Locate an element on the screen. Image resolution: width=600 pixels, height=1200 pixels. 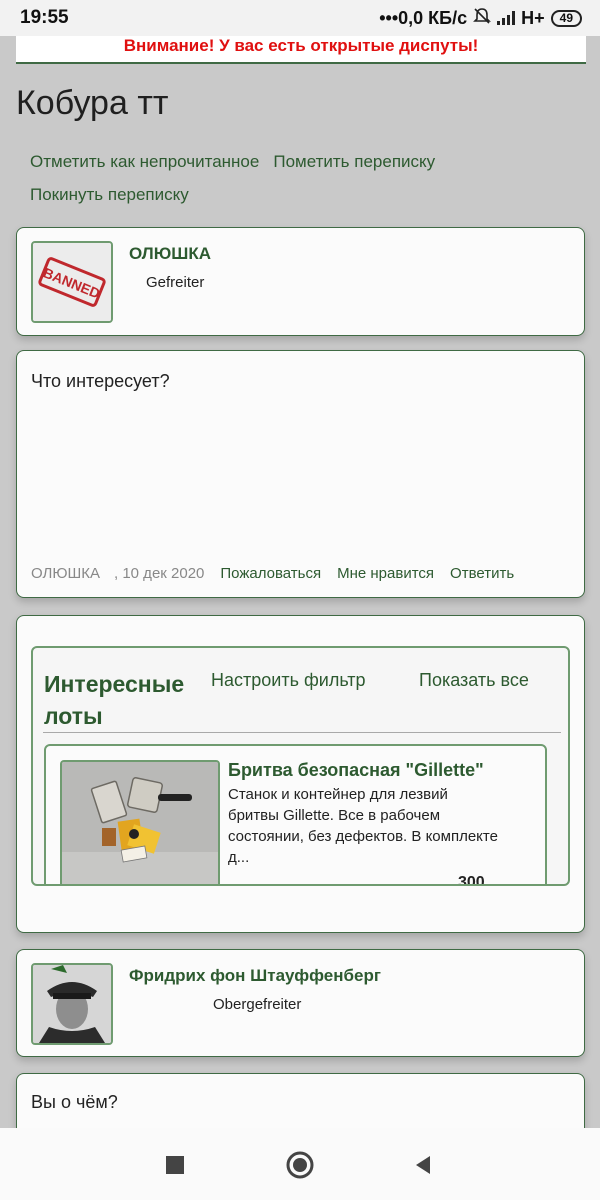
banned-stamp-icon: BANNED is located at coordinates (72, 282).